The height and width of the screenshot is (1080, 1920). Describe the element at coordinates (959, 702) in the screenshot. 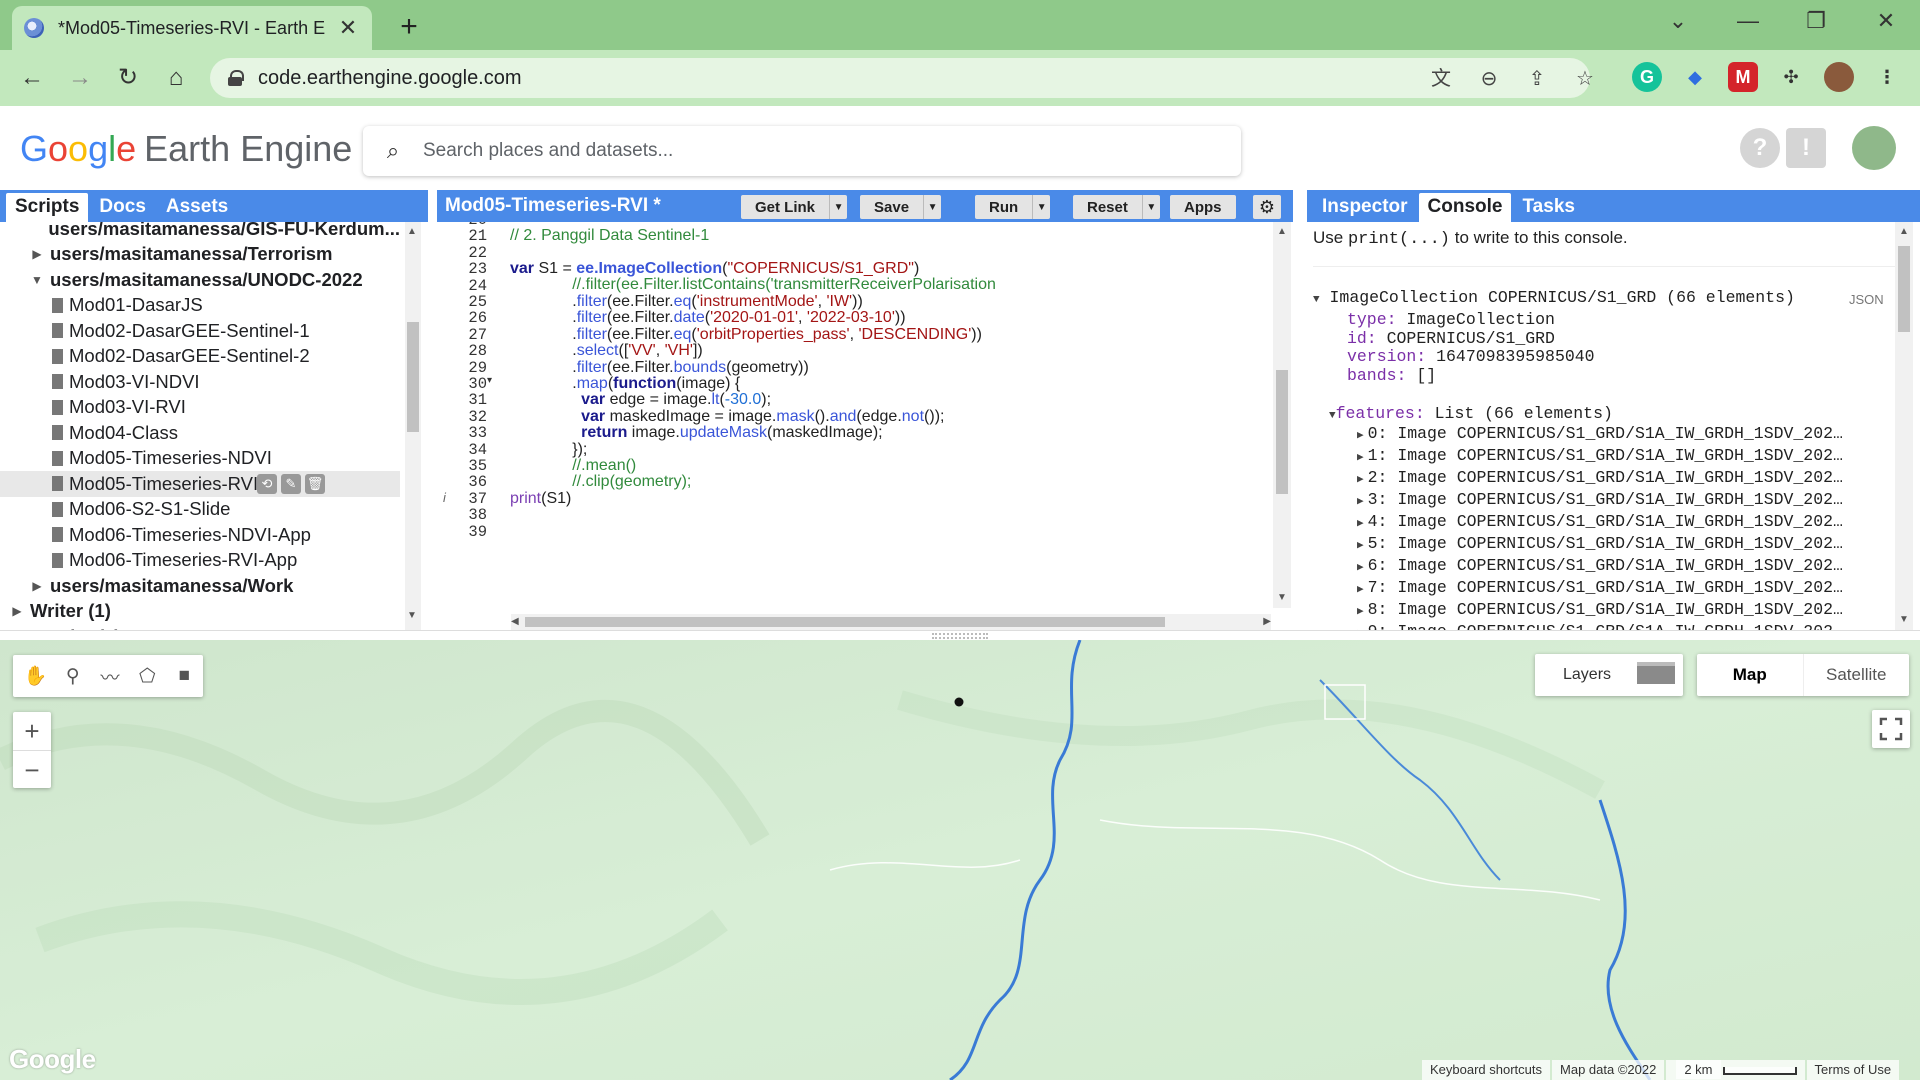

I see `geometry-point-marker` at that location.